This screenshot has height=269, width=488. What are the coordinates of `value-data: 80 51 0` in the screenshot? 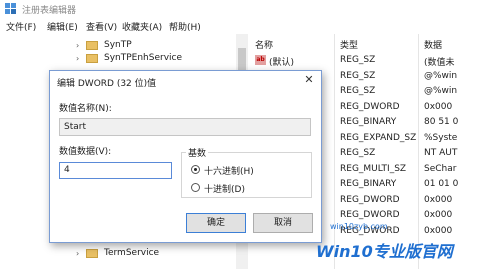 It's located at (441, 122).